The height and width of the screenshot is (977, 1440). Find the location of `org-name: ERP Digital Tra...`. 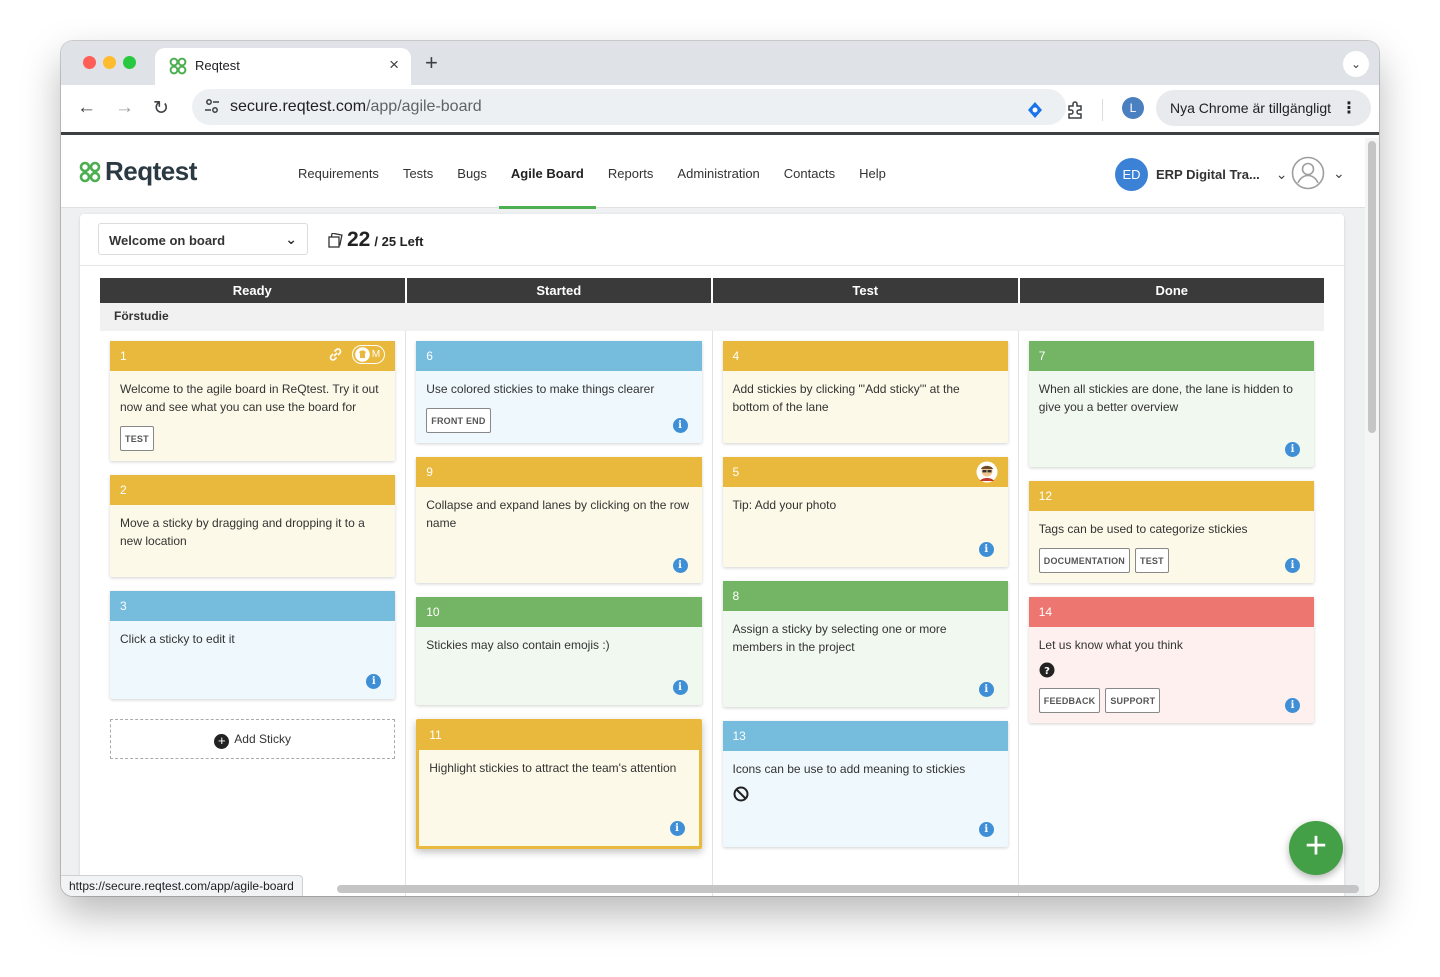

org-name: ERP Digital Tra... is located at coordinates (1208, 174).